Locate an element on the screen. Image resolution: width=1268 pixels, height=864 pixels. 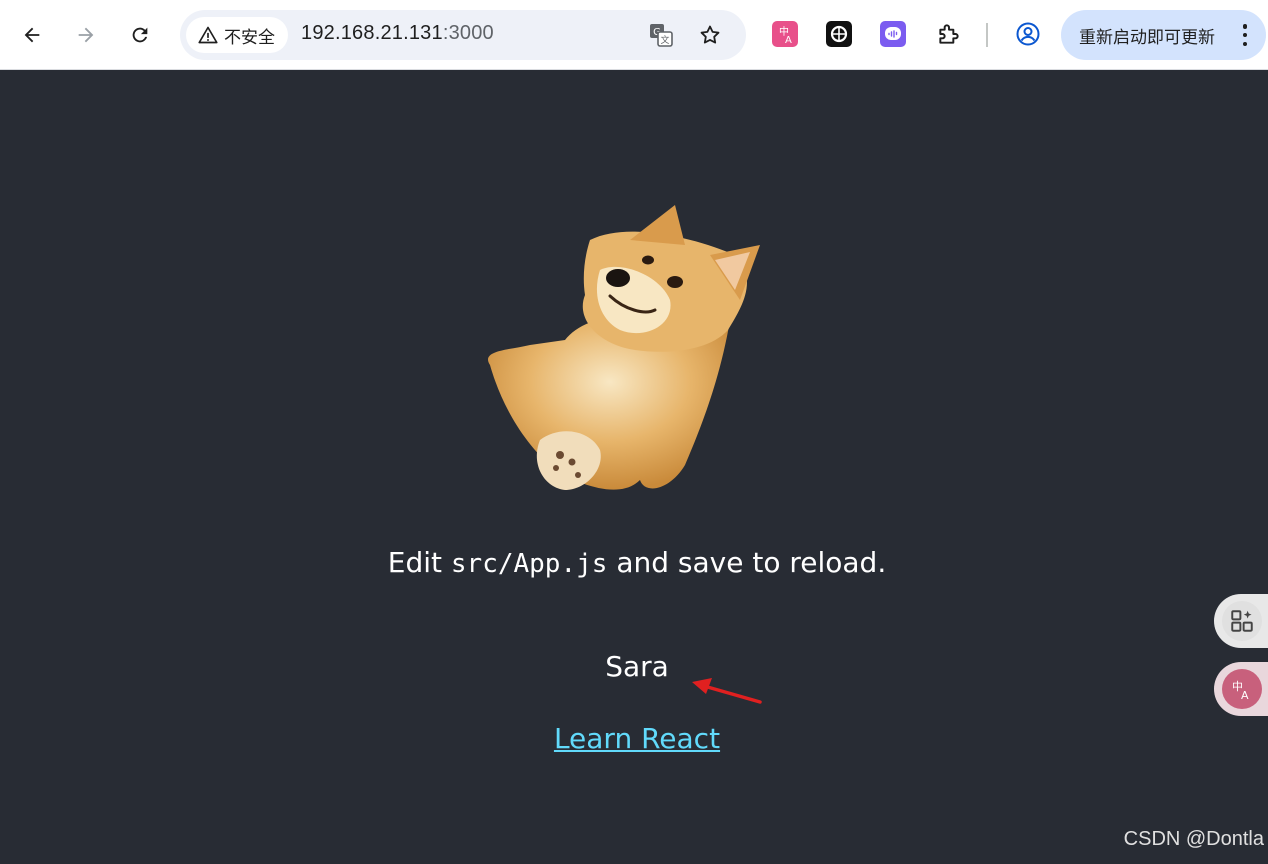
update-button: 重新启动即可更新 is located at coordinates (1163, 35).